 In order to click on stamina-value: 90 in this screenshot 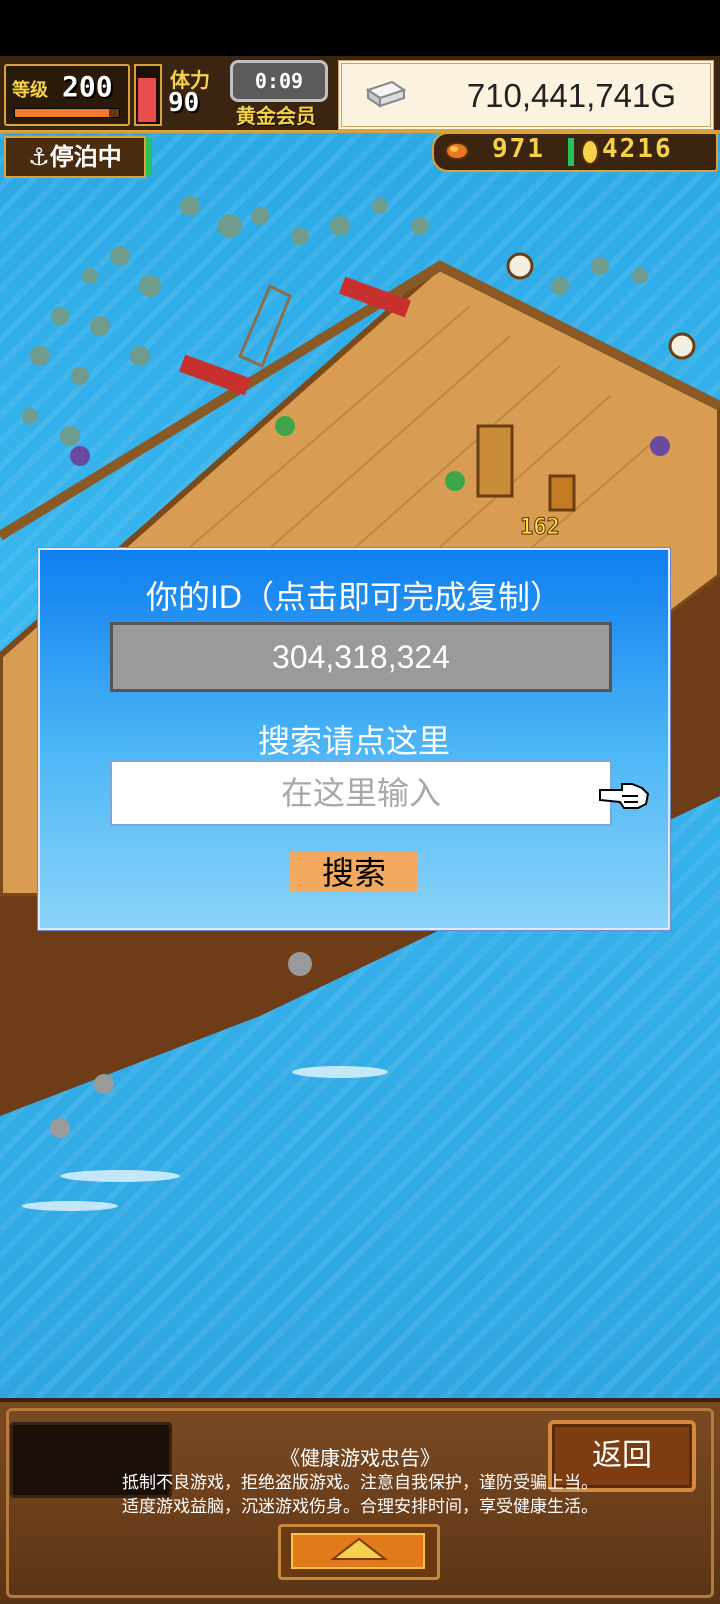, I will do `click(184, 103)`.